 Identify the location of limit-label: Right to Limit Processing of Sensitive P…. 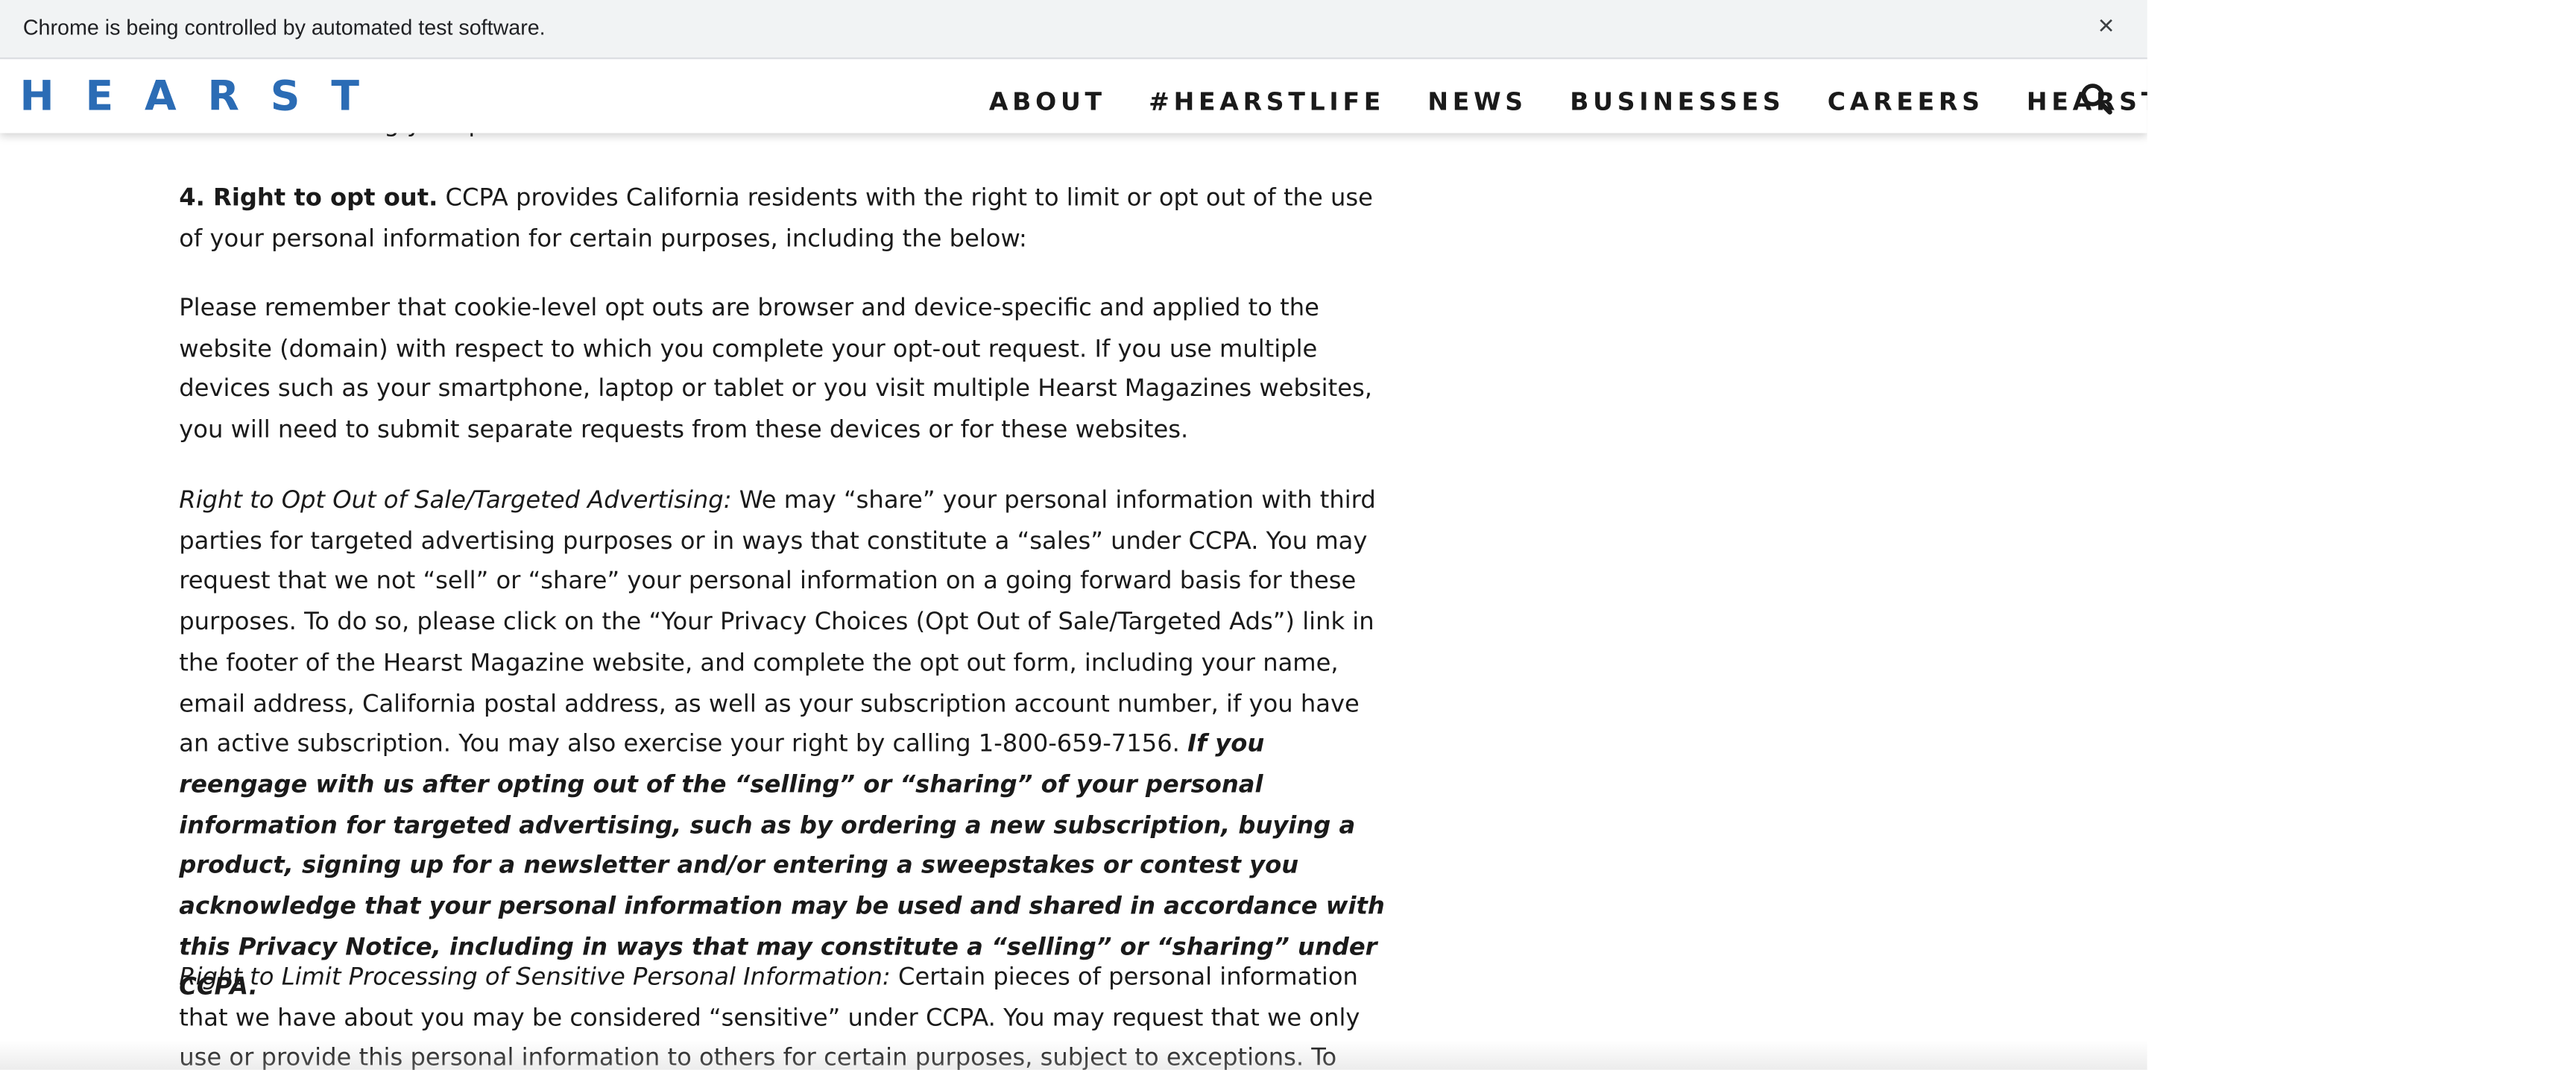
(535, 978).